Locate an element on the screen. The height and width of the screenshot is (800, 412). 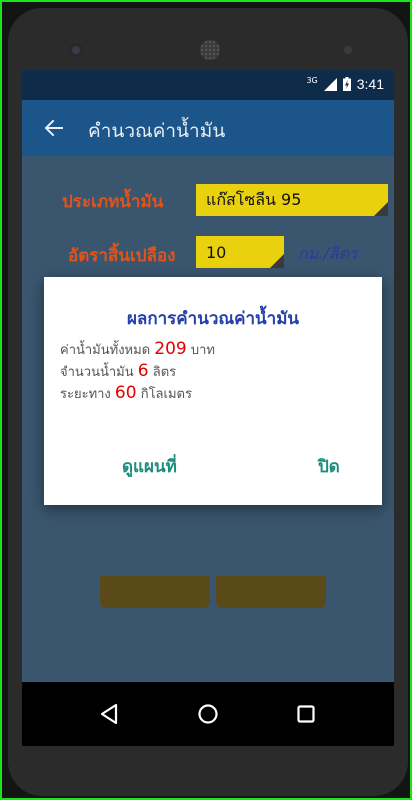
battery-charging-icon is located at coordinates (346, 84).